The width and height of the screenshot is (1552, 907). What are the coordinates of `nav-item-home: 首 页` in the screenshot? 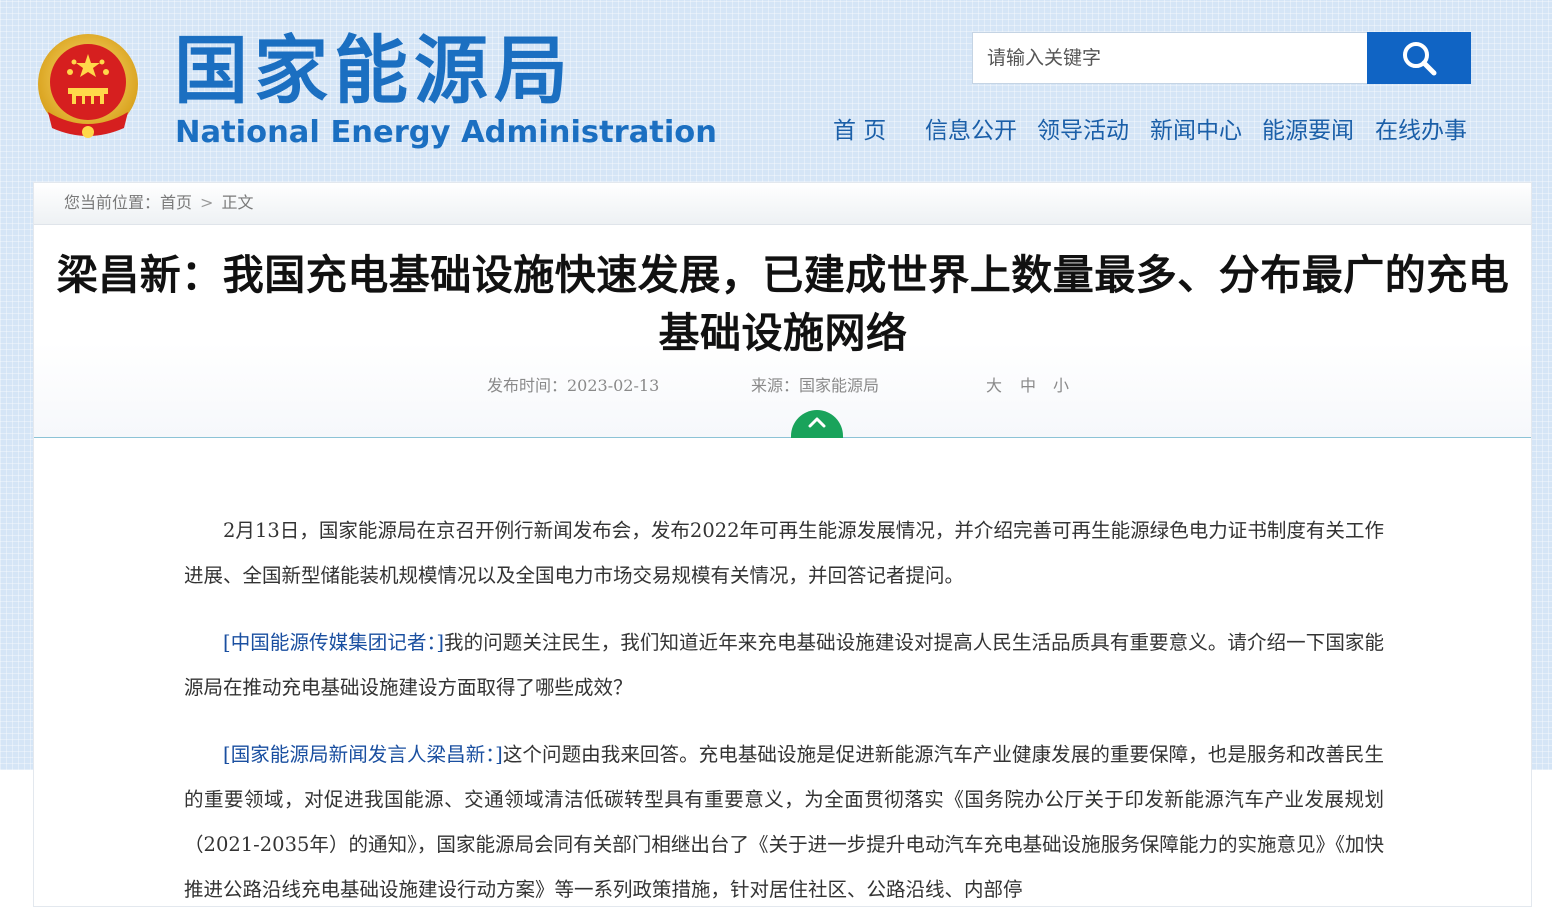 It's located at (859, 131).